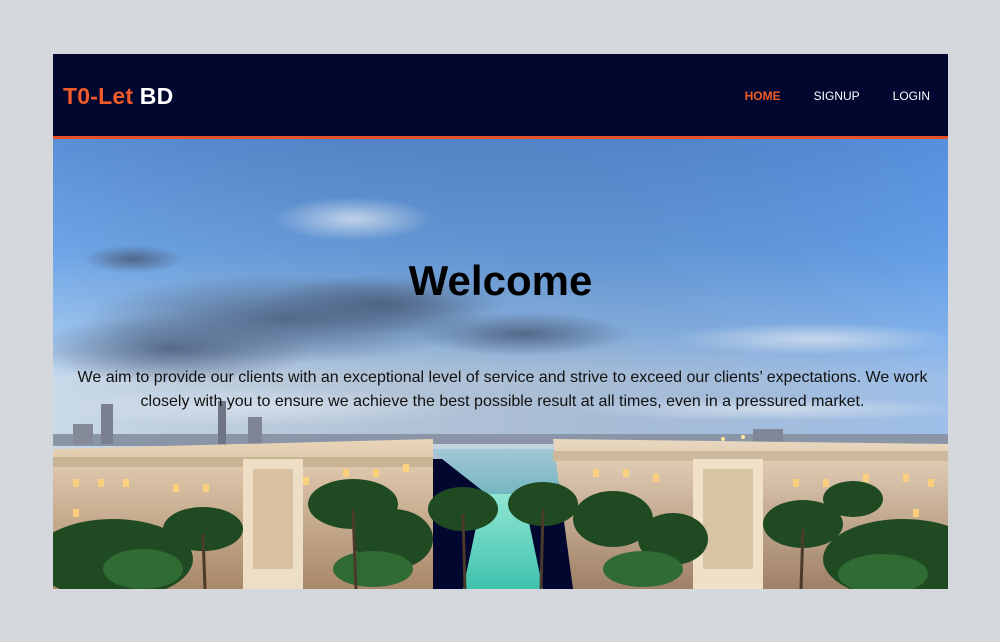  I want to click on nav-signup-link: SIGNUP, so click(837, 96).